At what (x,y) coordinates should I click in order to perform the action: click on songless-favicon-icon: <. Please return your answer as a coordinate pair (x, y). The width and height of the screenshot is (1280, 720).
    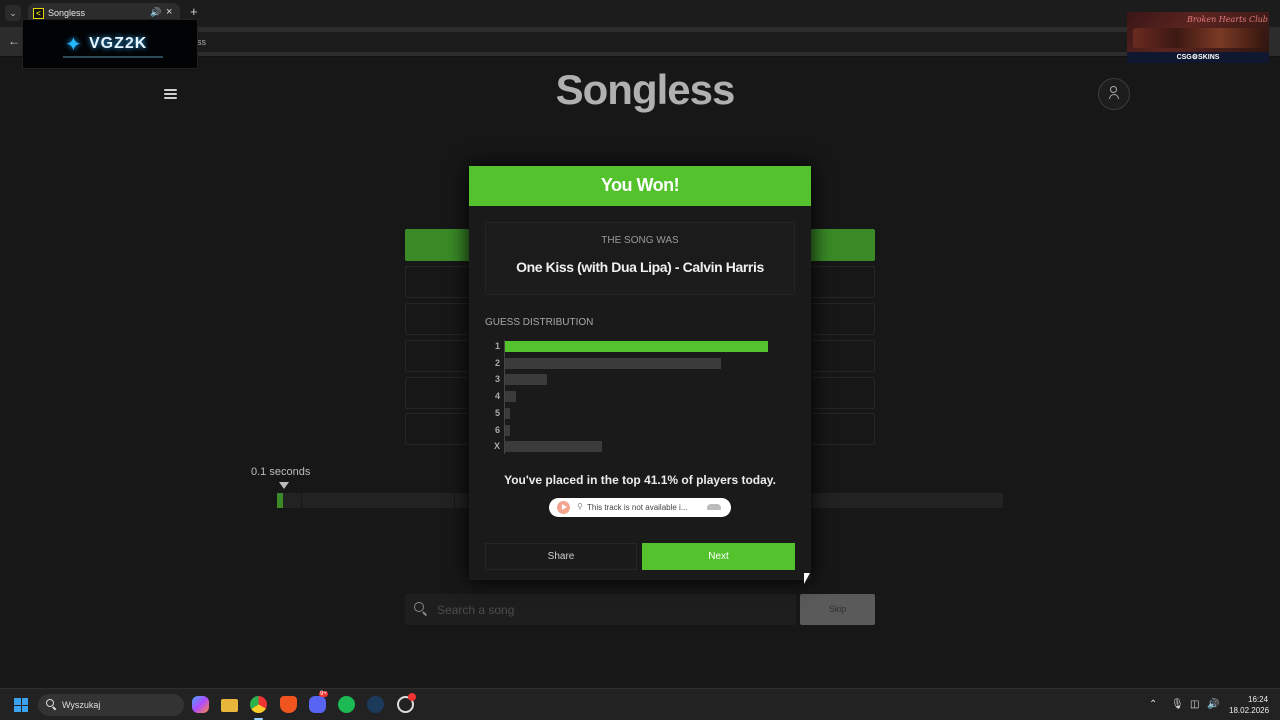
    Looking at the image, I should click on (38, 13).